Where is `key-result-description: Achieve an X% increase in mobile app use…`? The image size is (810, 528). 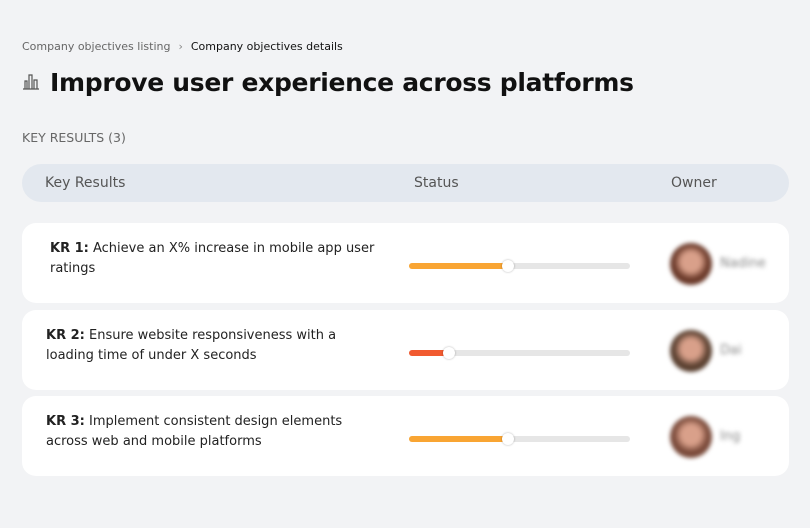
key-result-description: Achieve an X% increase in mobile app use… is located at coordinates (212, 258).